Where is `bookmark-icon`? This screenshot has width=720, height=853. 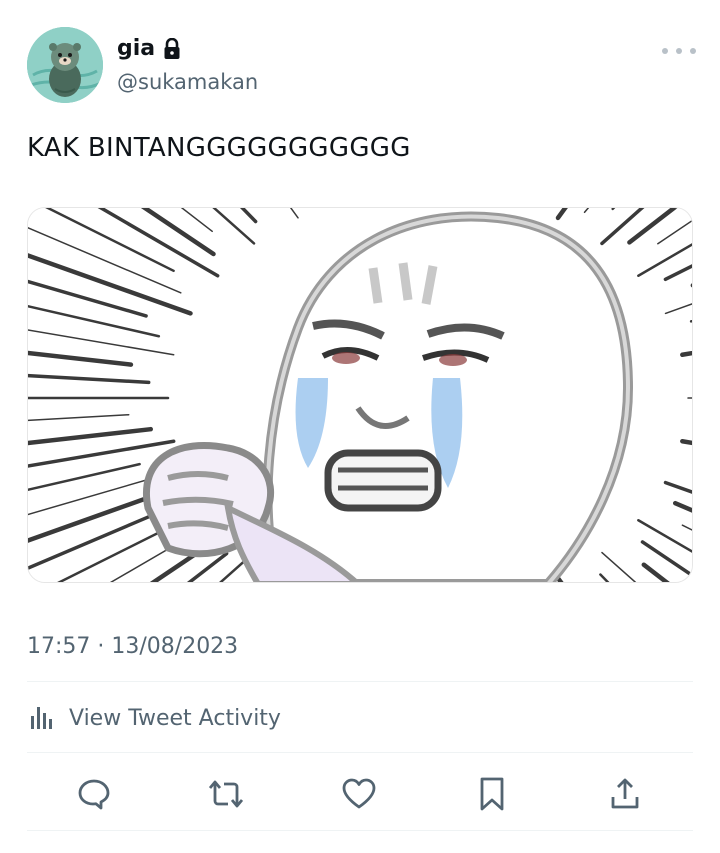 bookmark-icon is located at coordinates (492, 794).